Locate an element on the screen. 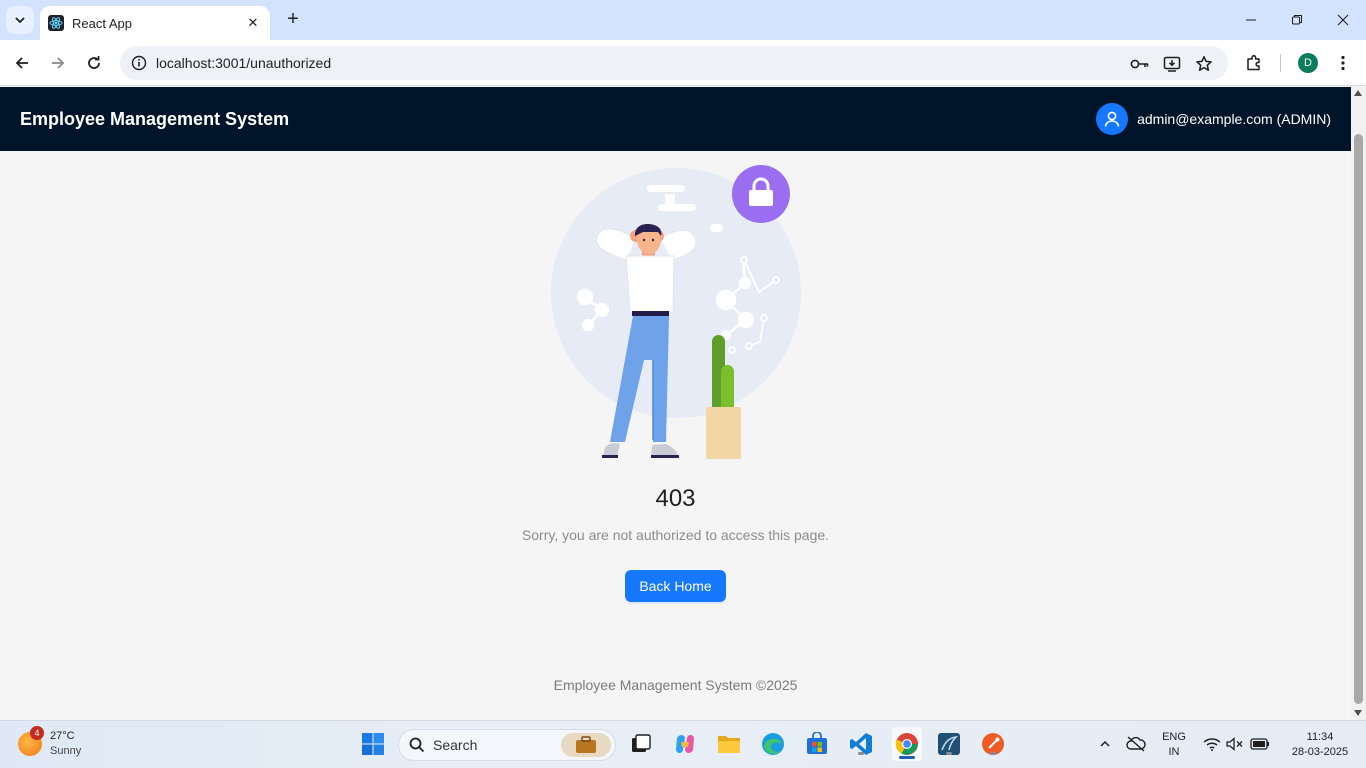 Image resolution: width=1366 pixels, height=768 pixels. tab-title: React App is located at coordinates (102, 23).